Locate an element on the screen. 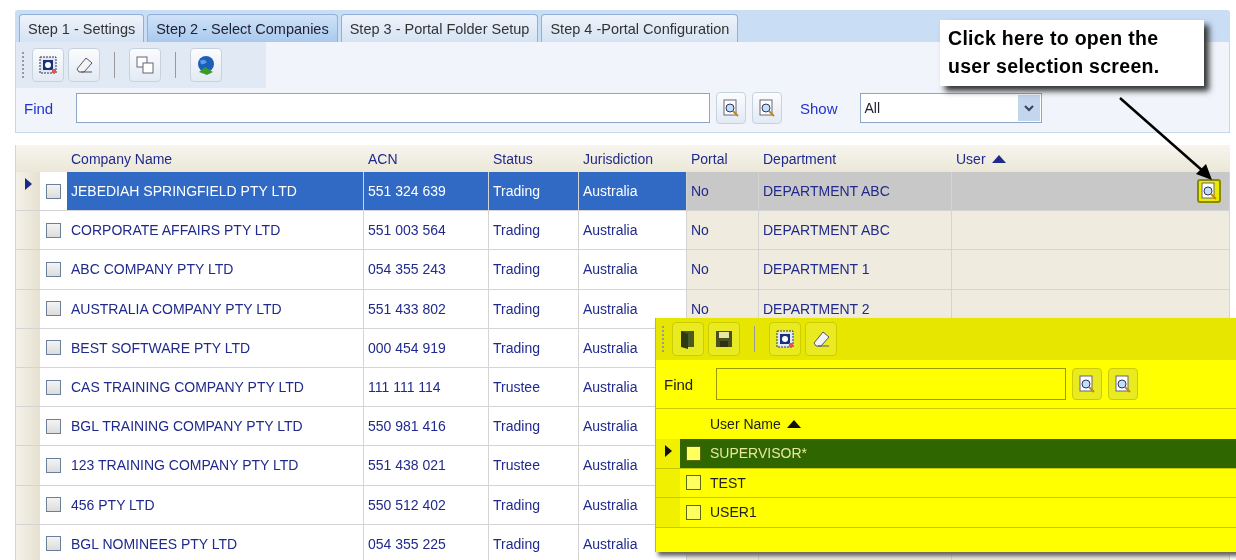 The height and width of the screenshot is (560, 1236). table-row: ABC COMPANY PTY LTD 054 355 243 Trading Australia No DEPARTMENT 1 is located at coordinates (623, 270).